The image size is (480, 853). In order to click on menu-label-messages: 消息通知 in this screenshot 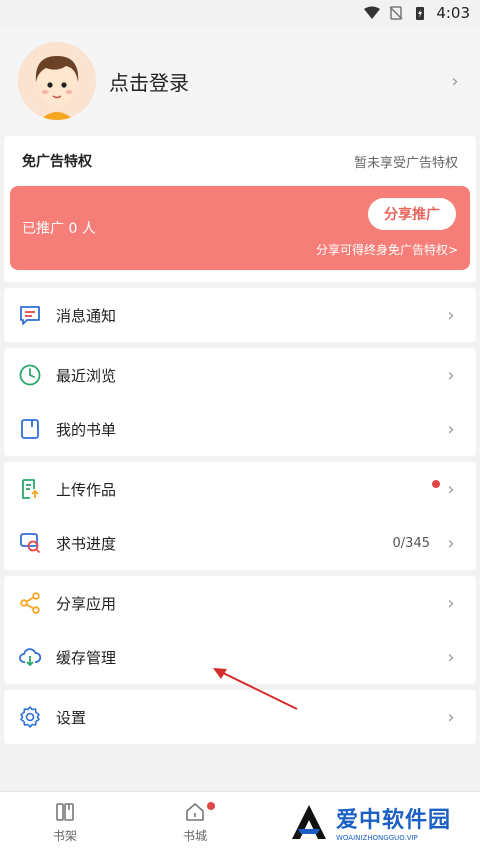, I will do `click(86, 315)`.